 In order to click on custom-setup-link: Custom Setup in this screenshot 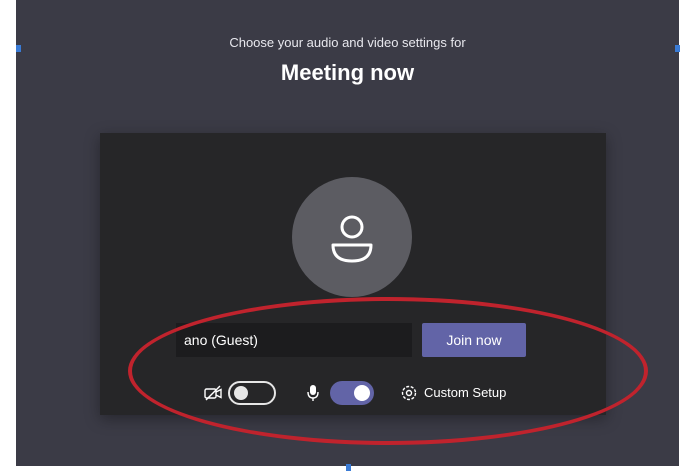, I will do `click(465, 393)`.